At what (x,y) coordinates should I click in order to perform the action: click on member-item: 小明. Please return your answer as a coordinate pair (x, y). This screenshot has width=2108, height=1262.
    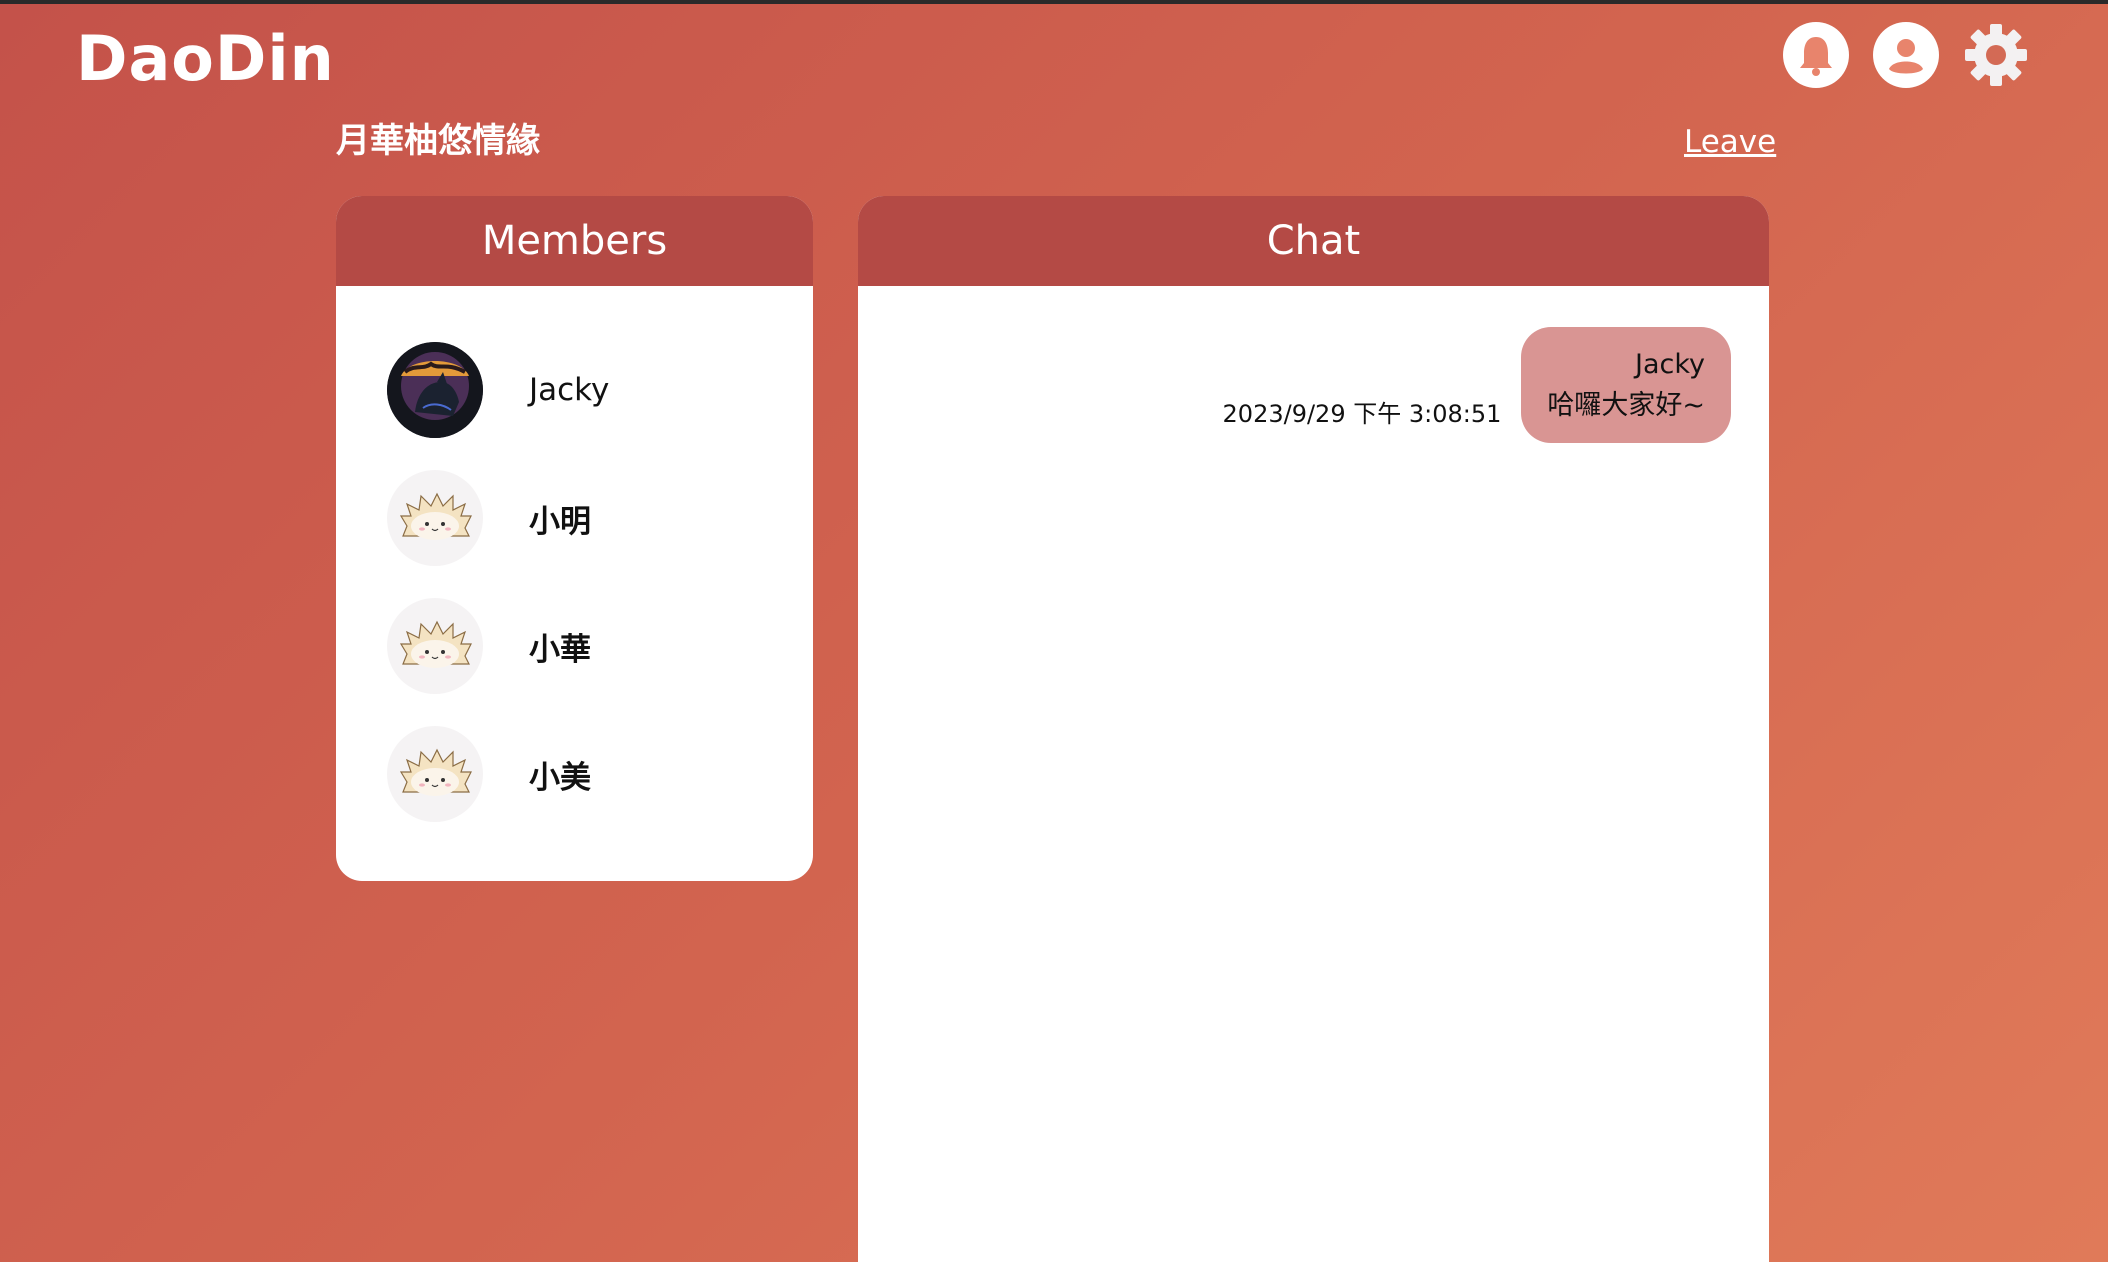
    Looking at the image, I should click on (574, 518).